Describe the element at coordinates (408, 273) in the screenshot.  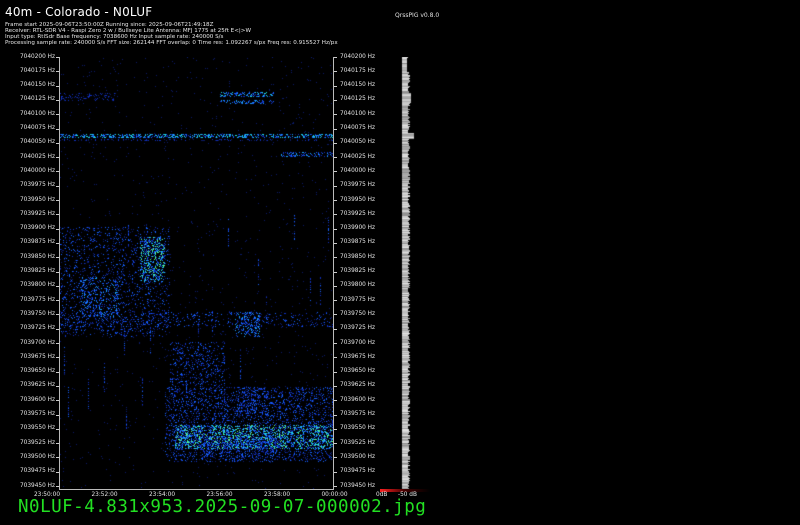
I see `frequency-profile` at that location.